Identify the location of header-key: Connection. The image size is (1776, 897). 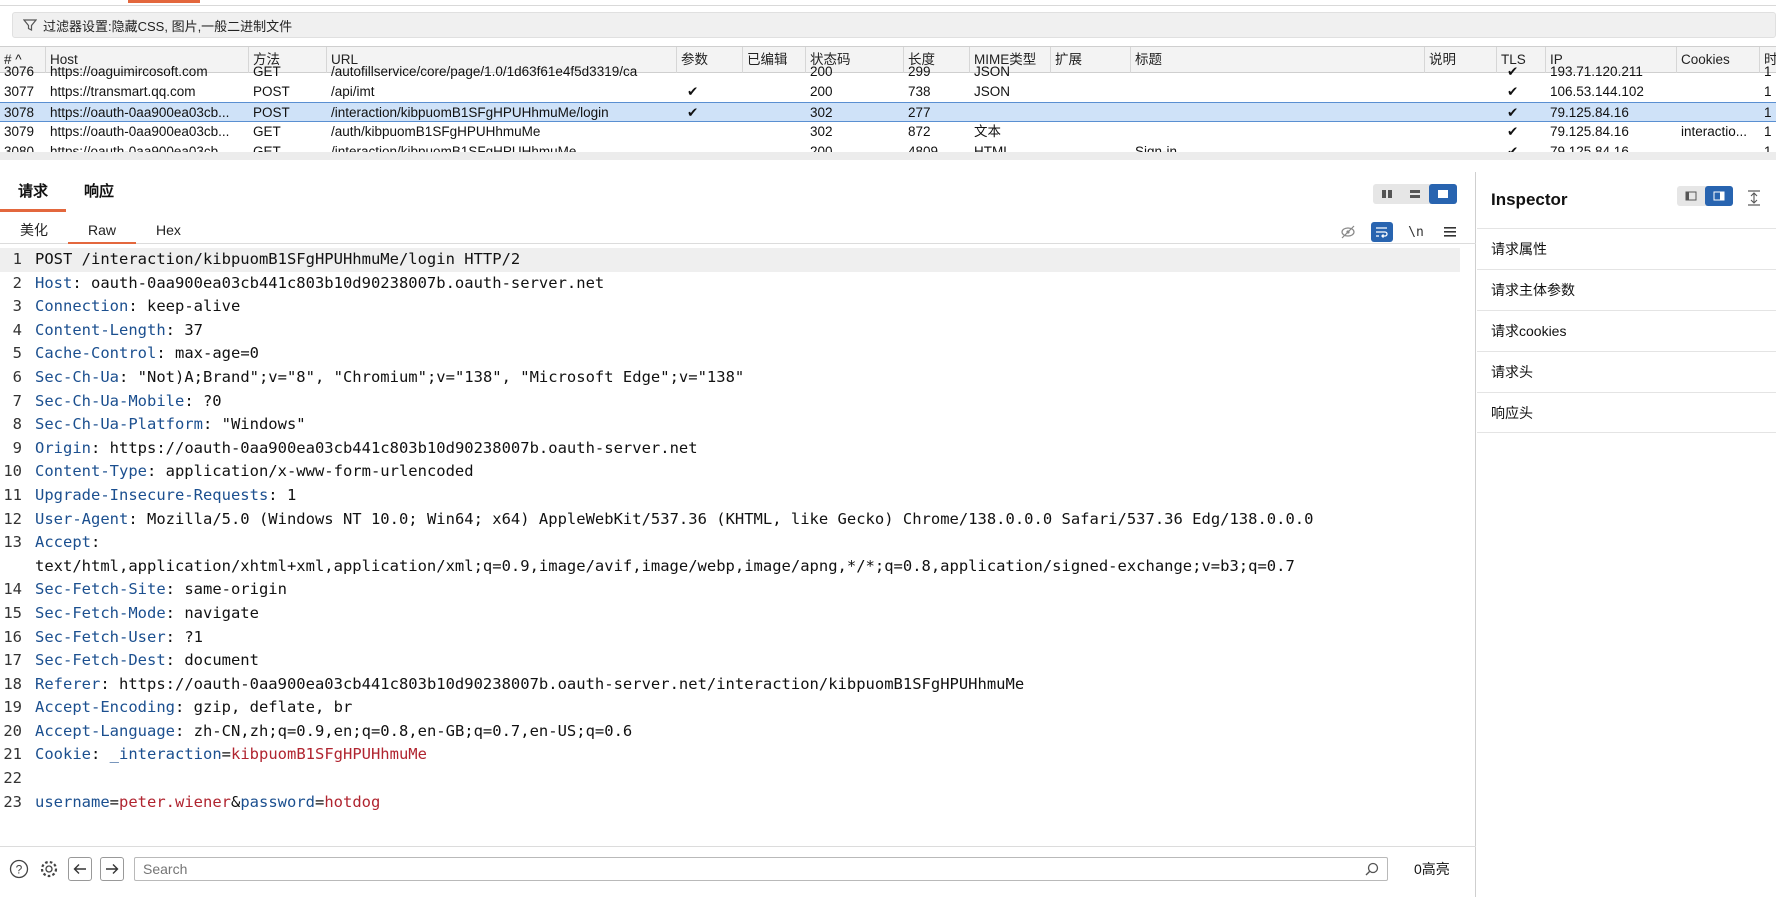
(82, 306).